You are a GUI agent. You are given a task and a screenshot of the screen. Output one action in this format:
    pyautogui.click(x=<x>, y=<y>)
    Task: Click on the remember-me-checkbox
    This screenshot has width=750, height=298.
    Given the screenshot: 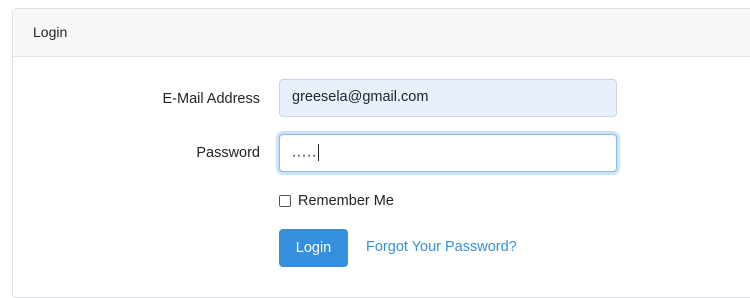 What is the action you would take?
    pyautogui.click(x=285, y=201)
    